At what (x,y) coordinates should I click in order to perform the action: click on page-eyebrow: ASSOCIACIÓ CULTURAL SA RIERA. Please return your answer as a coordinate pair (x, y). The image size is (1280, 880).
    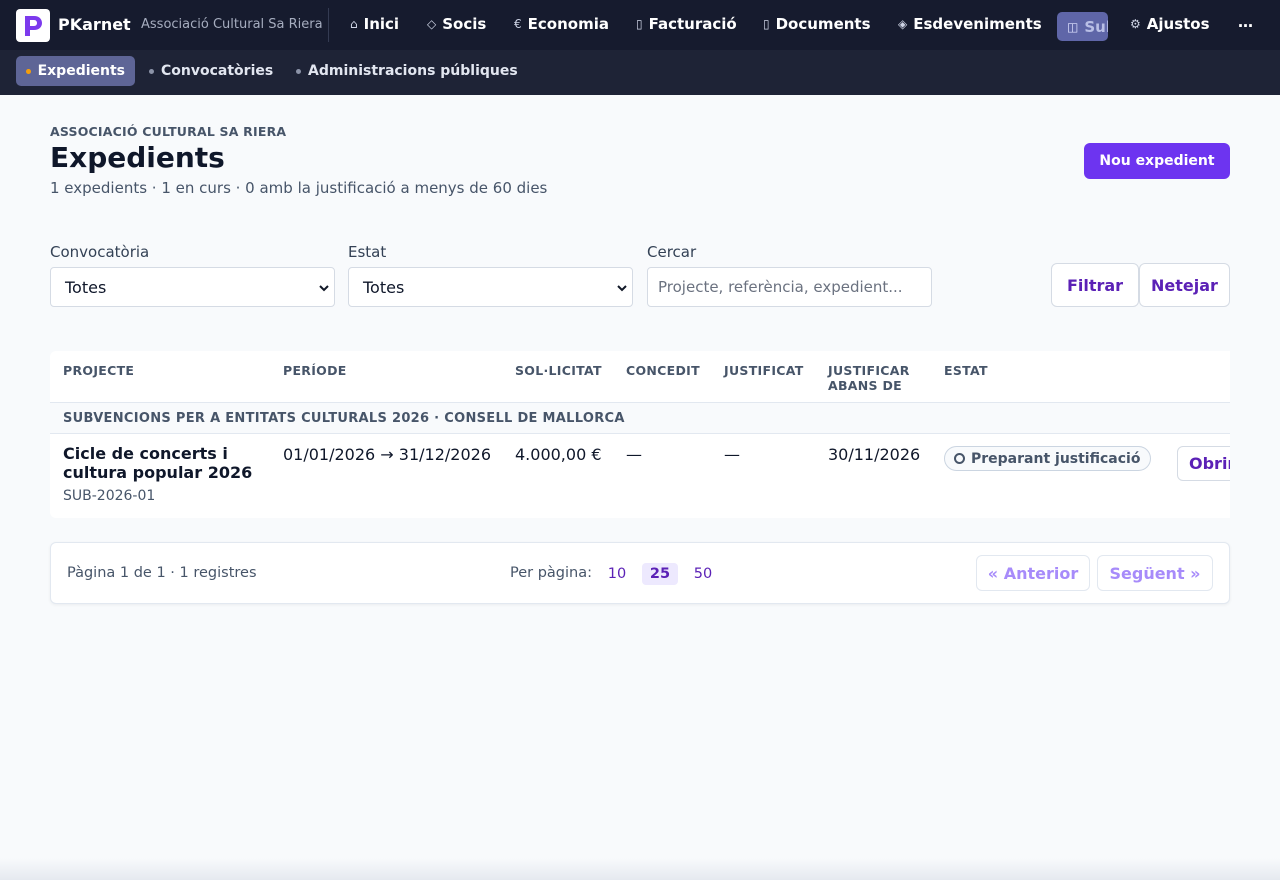
    Looking at the image, I should click on (168, 131).